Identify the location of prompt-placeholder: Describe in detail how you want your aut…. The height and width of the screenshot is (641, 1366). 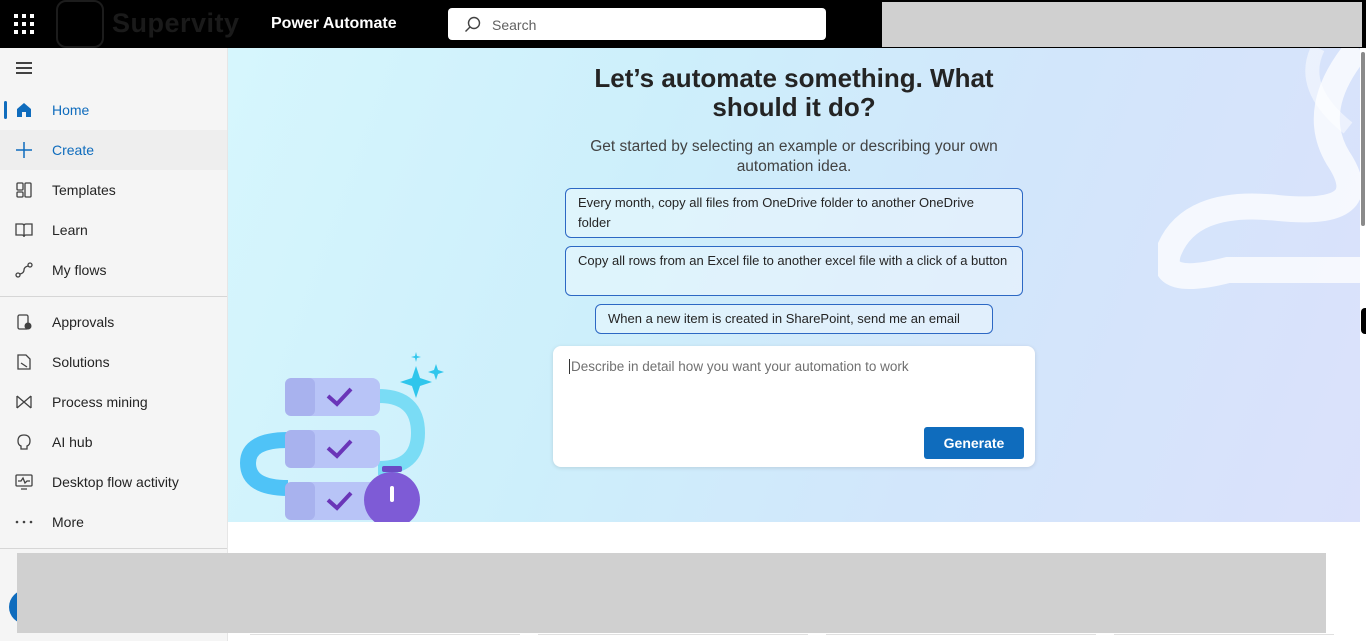
(739, 366).